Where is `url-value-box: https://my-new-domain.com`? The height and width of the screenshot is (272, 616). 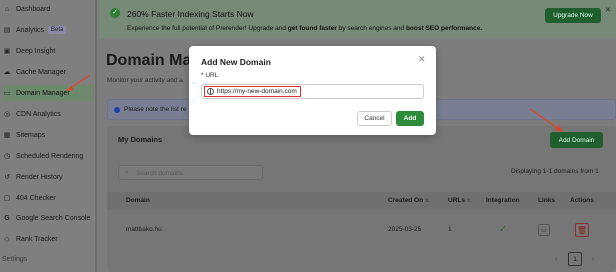
url-value-box: https://my-new-domain.com is located at coordinates (252, 91).